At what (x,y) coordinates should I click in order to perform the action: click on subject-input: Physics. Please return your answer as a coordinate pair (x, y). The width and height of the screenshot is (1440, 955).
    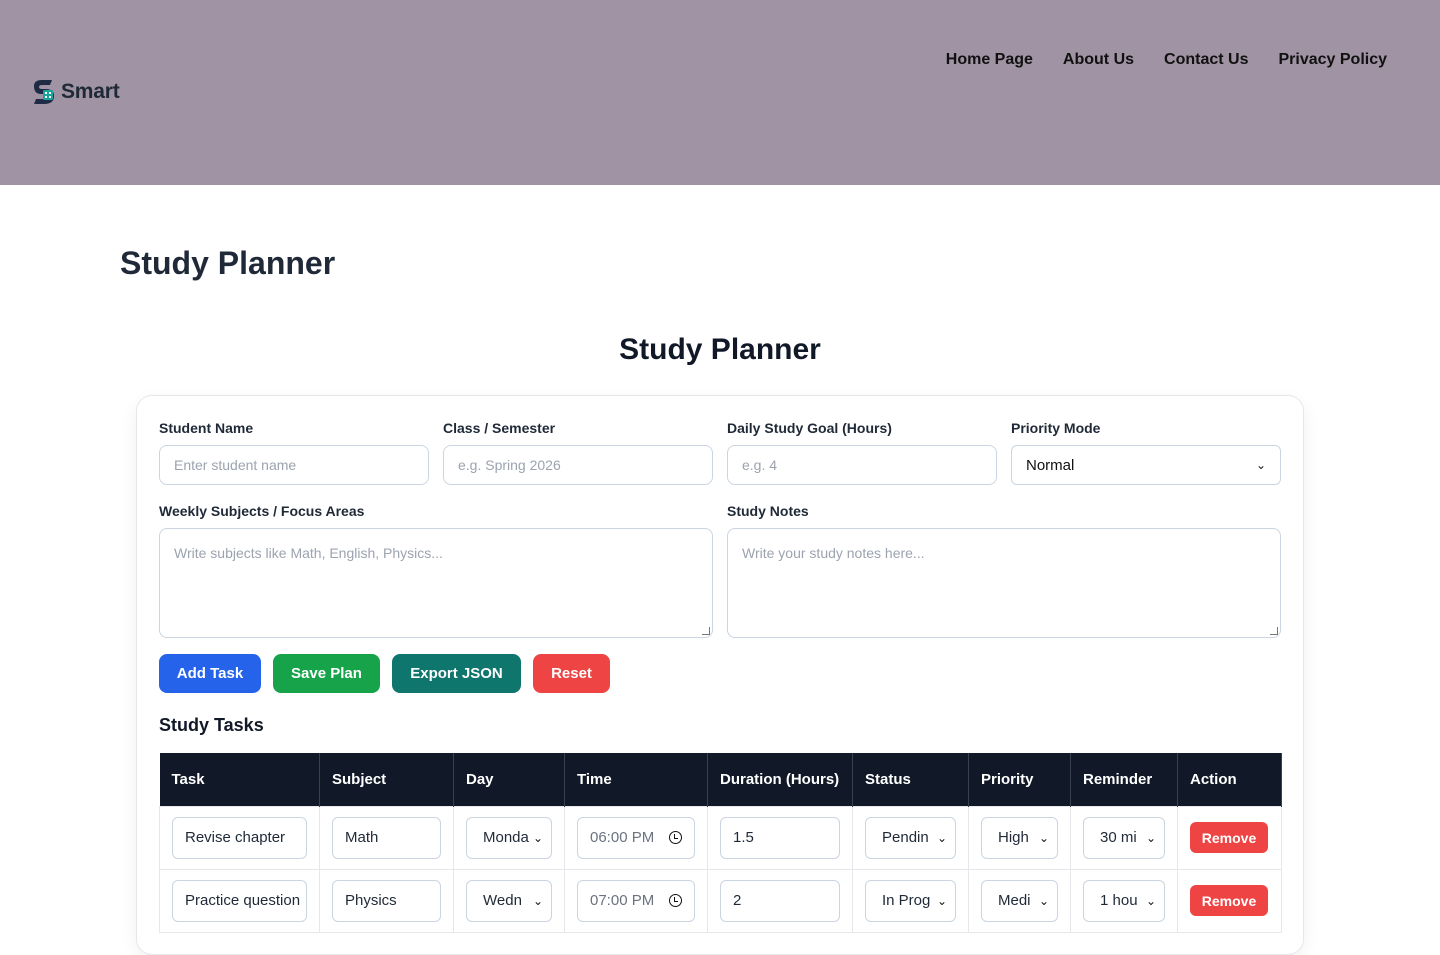
    Looking at the image, I should click on (386, 900).